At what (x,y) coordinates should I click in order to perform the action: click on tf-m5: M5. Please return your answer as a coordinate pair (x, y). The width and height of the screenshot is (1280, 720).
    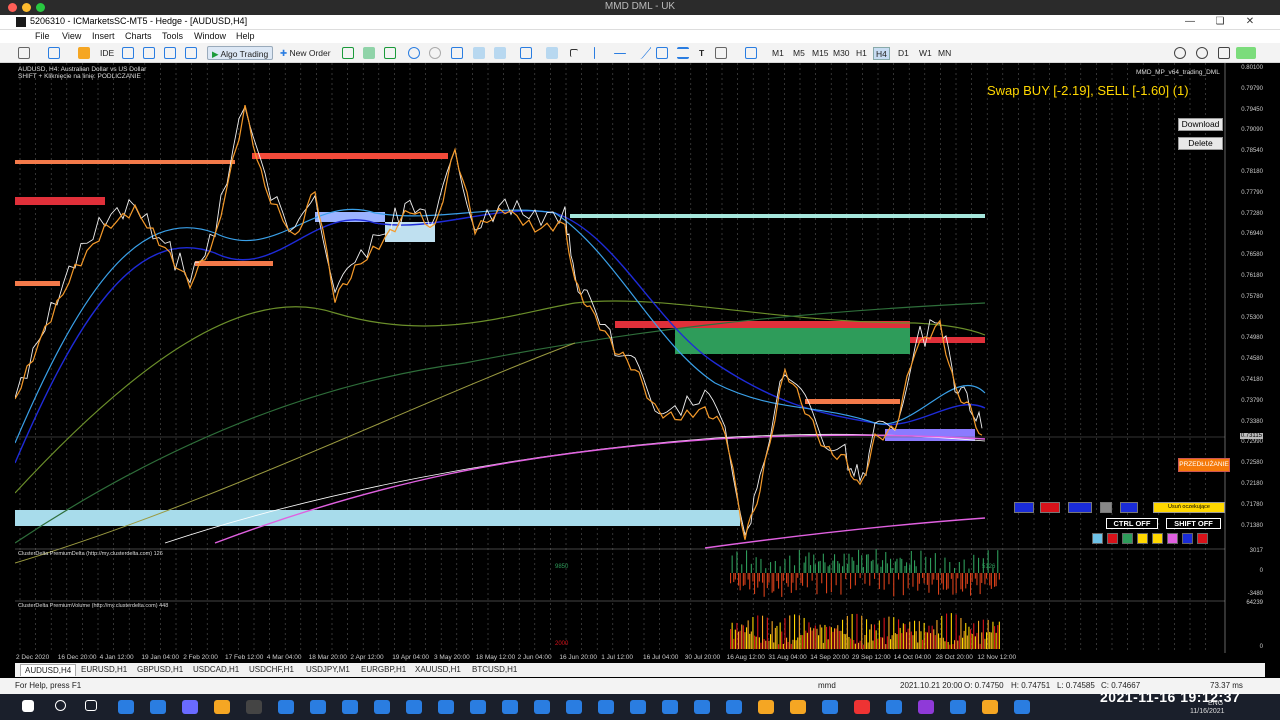
    Looking at the image, I should click on (799, 53).